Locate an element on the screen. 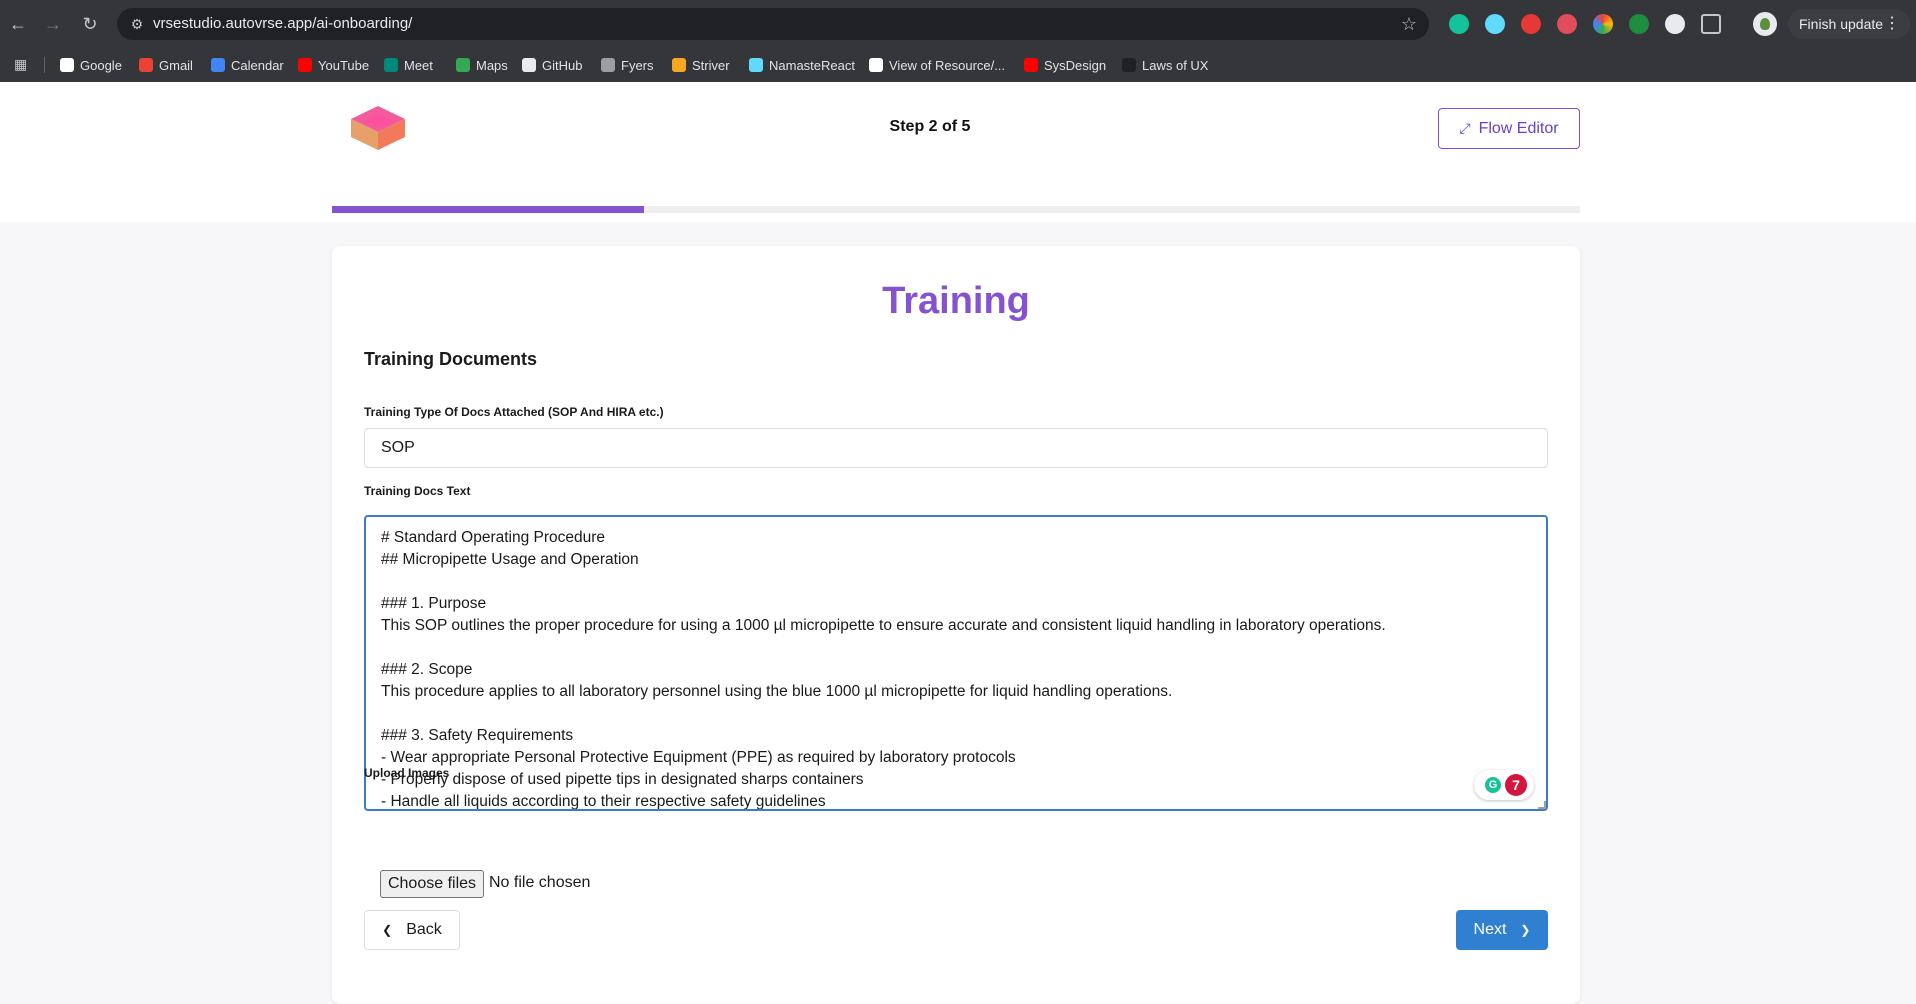 This screenshot has width=1916, height=1004. forward-arrow-icon: → is located at coordinates (53, 24).